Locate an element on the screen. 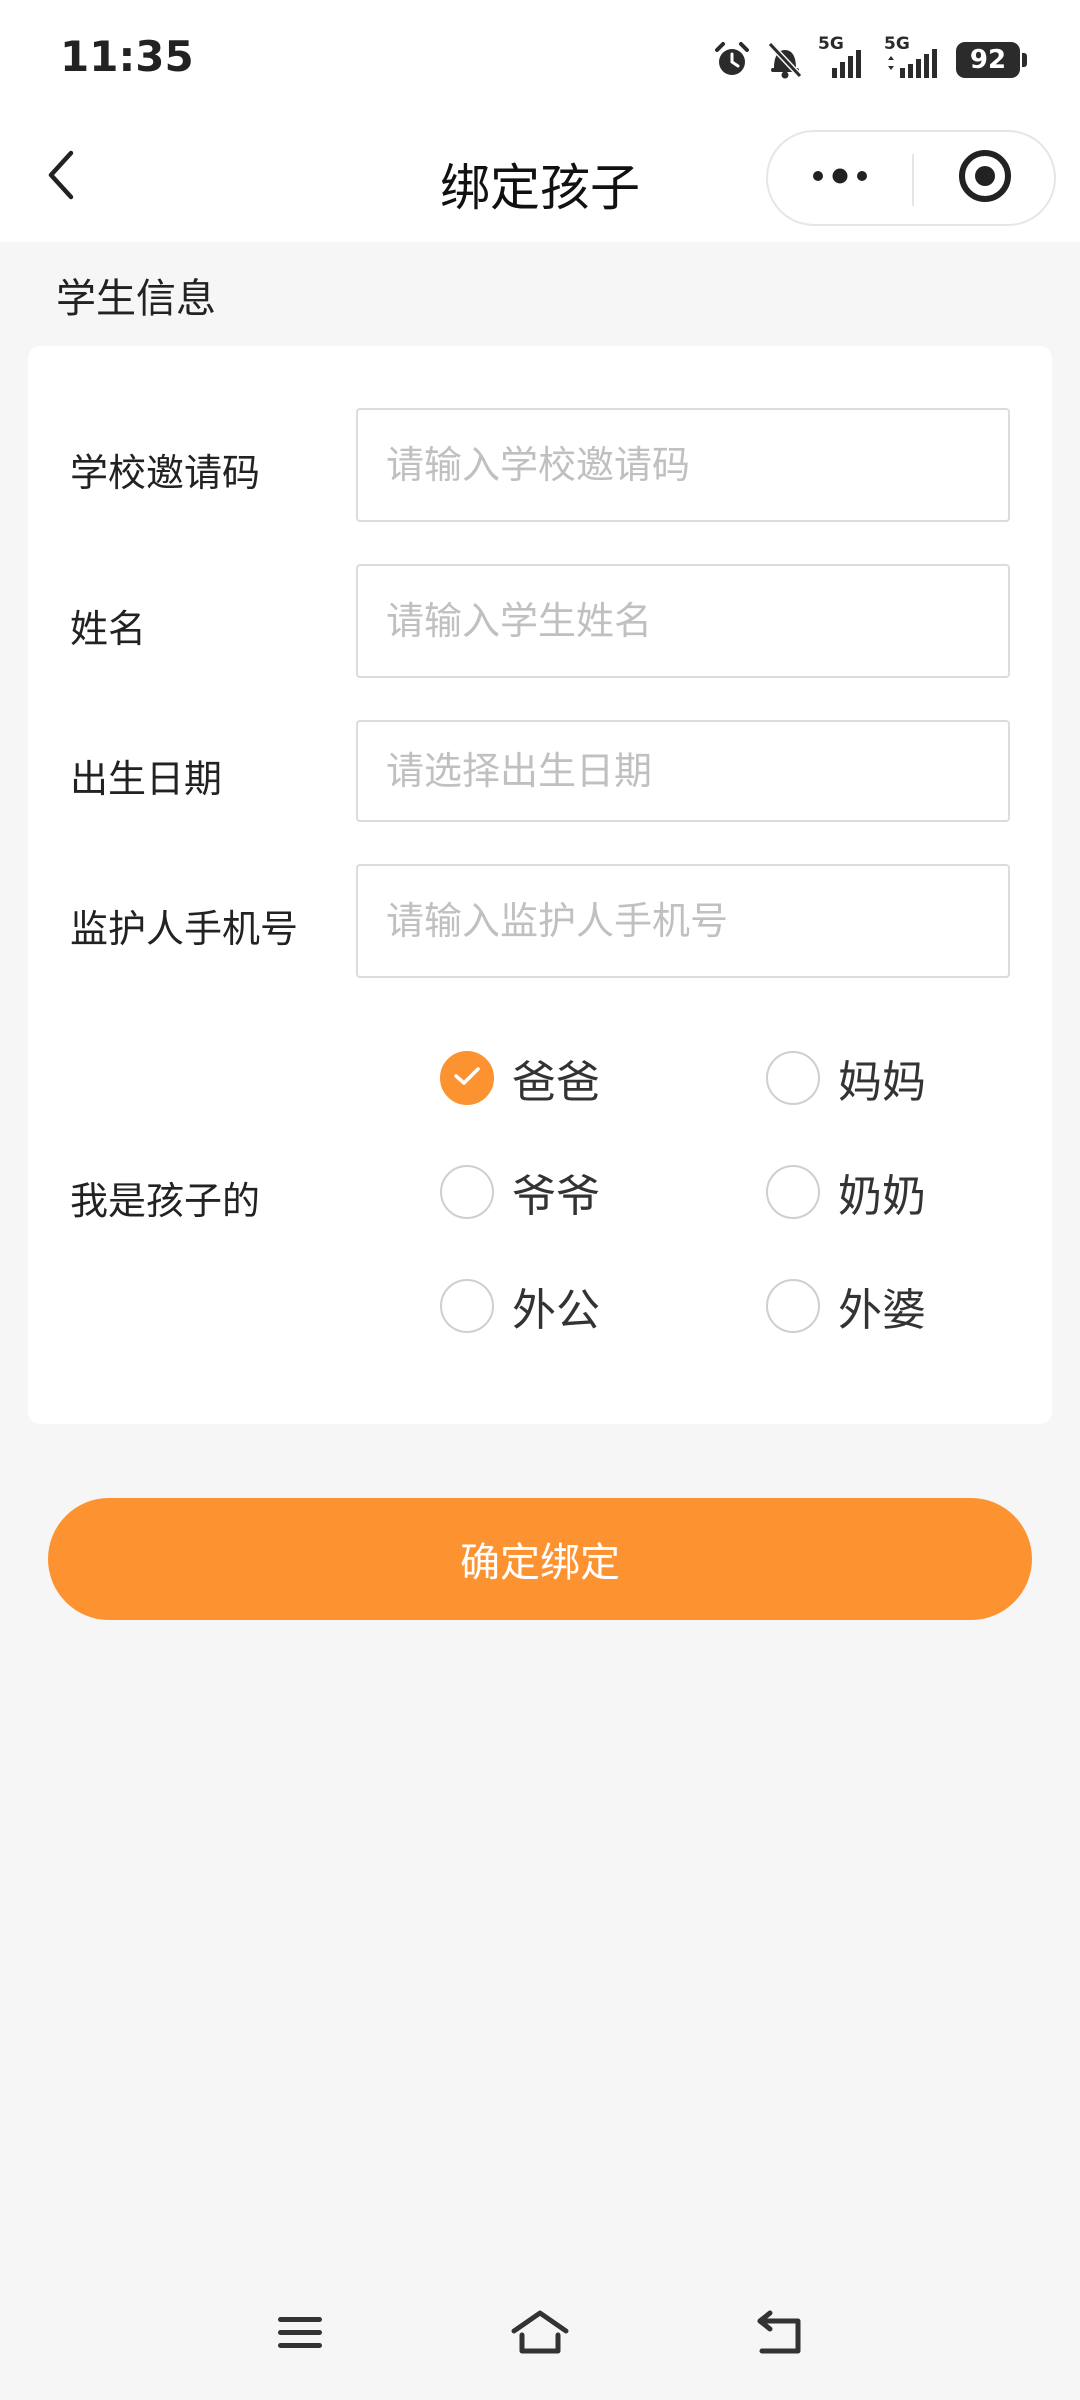 The image size is (1080, 2400). relation-option-maternal-grandpa: 外公 is located at coordinates (520, 1306).